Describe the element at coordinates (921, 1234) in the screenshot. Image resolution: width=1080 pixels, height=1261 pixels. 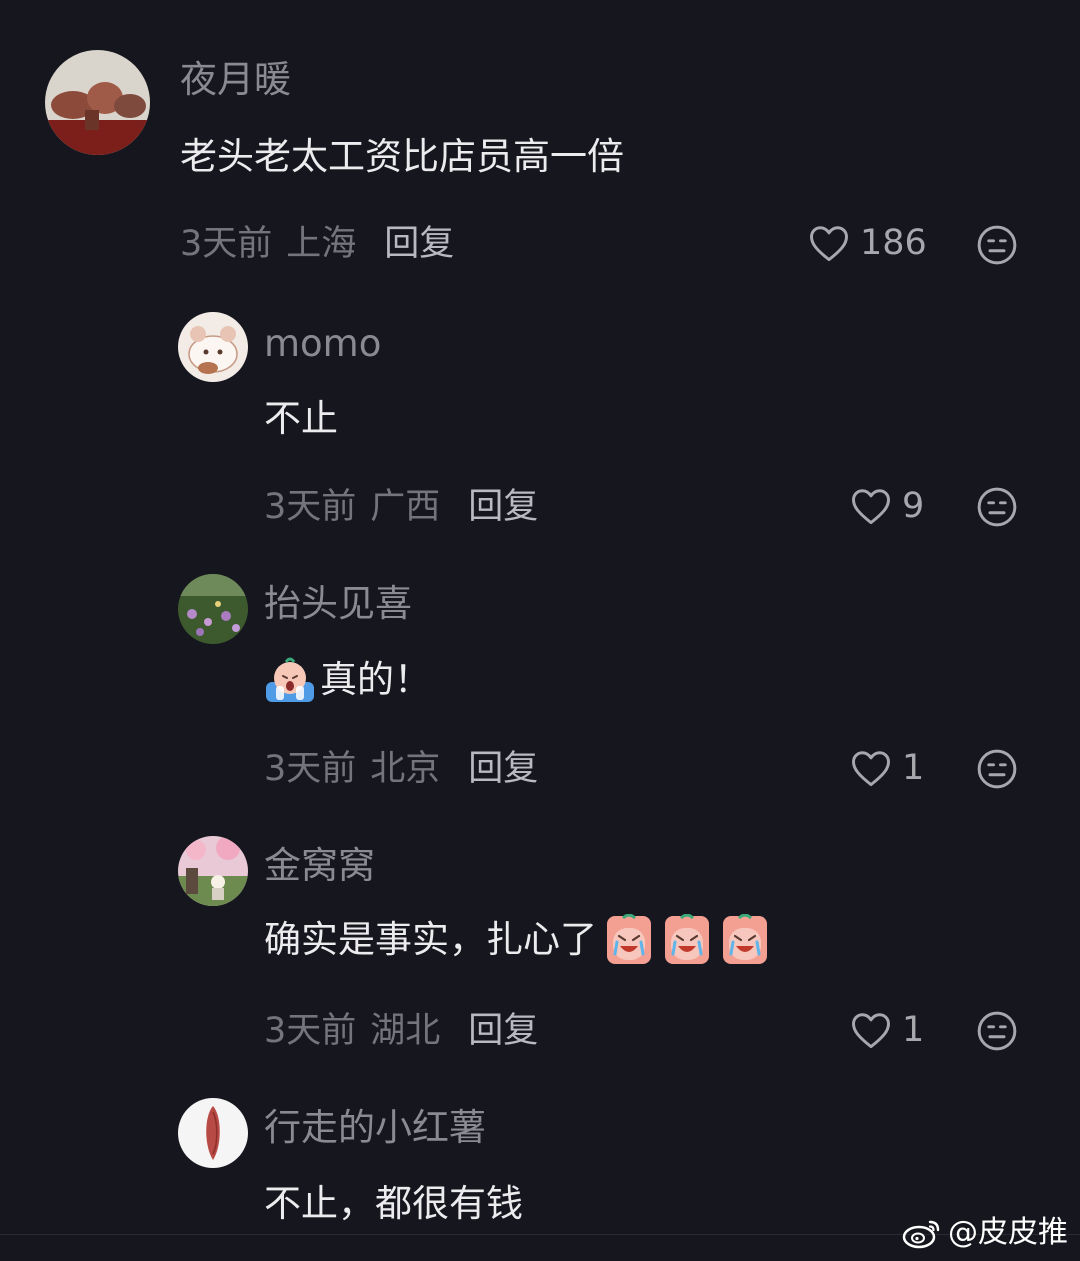
I see `weibo-logo-icon` at that location.